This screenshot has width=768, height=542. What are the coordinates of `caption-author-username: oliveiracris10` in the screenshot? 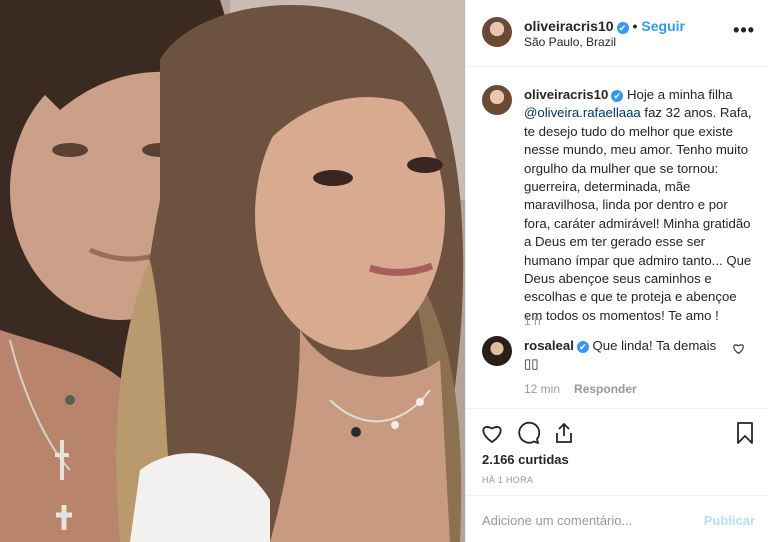 It's located at (566, 94).